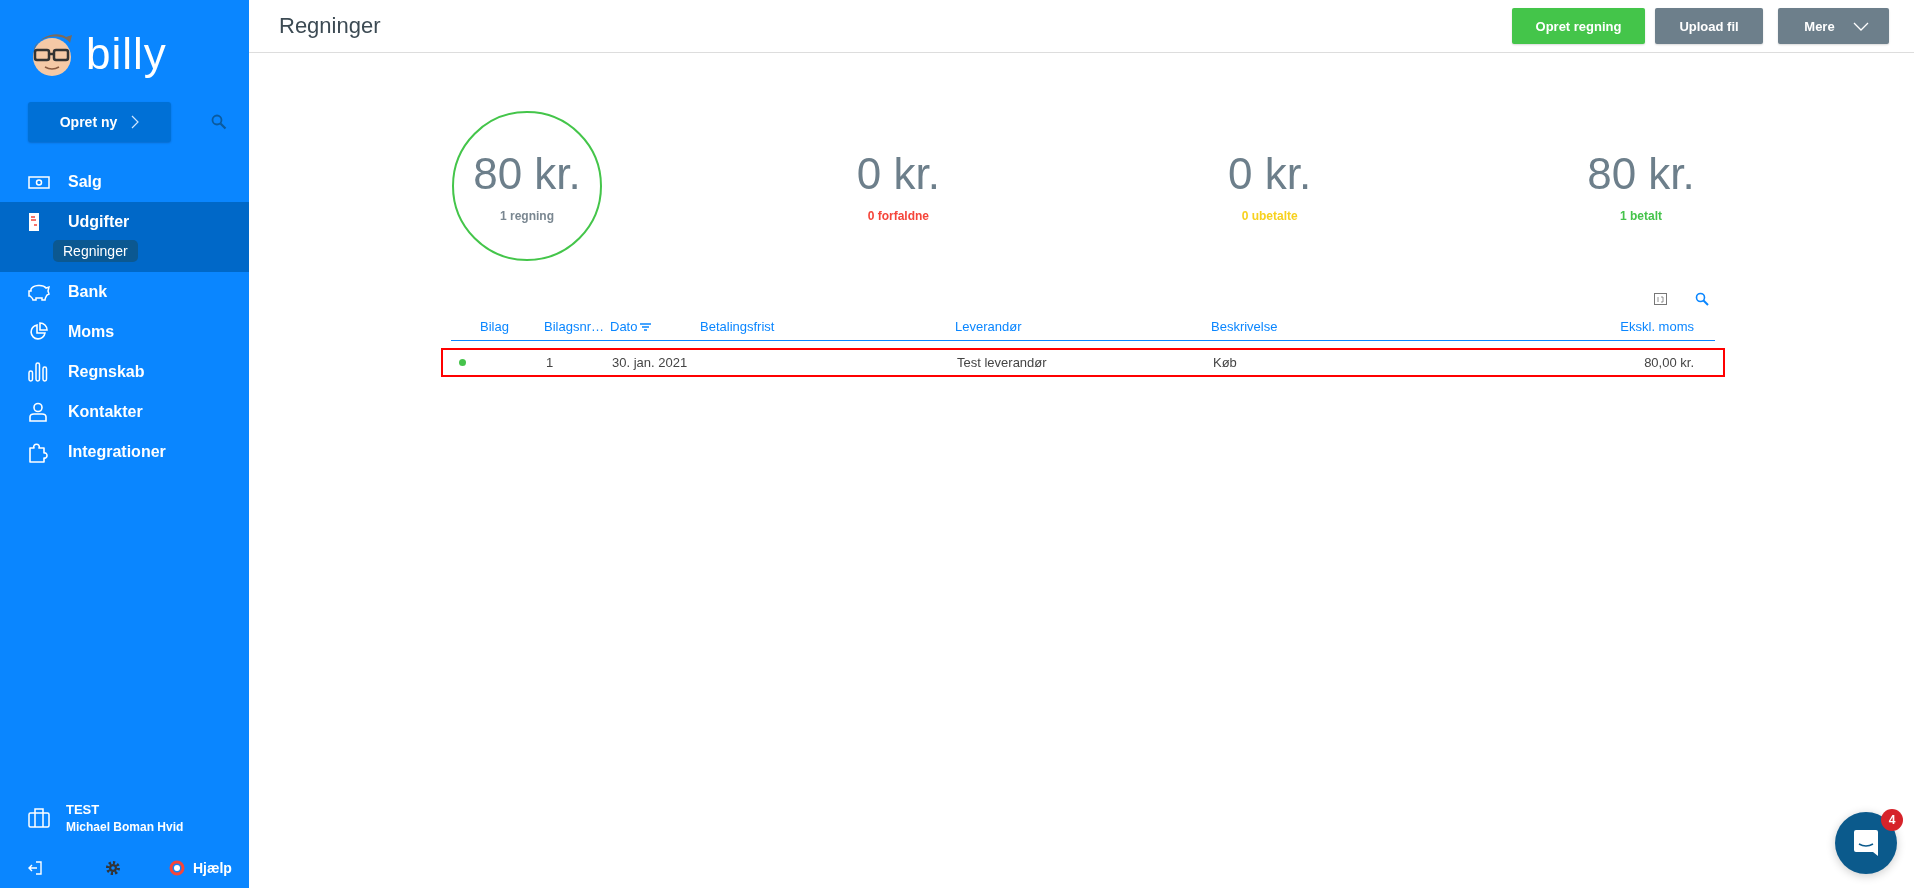 The width and height of the screenshot is (1914, 888). What do you see at coordinates (95, 251) in the screenshot?
I see `sidebar-subitem: Regninger` at bounding box center [95, 251].